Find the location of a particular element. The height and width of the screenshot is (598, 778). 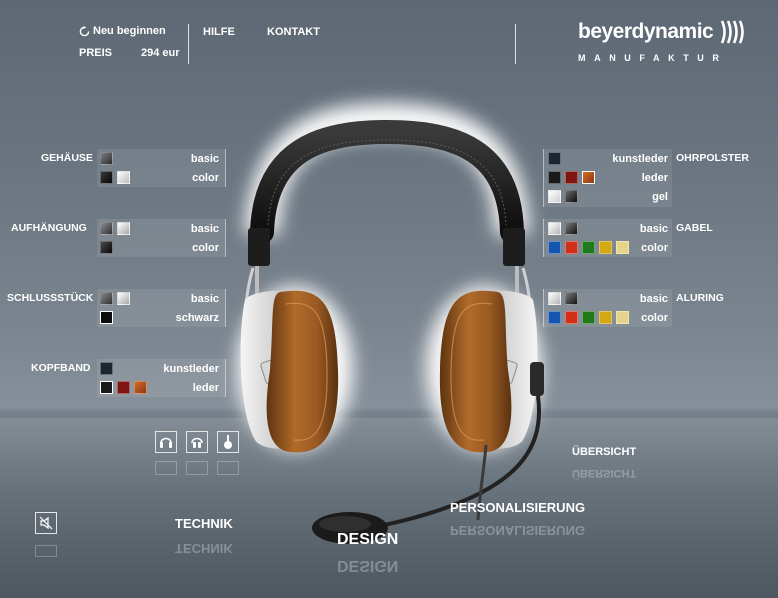

option-aluring-basic: basic is located at coordinates (654, 299).